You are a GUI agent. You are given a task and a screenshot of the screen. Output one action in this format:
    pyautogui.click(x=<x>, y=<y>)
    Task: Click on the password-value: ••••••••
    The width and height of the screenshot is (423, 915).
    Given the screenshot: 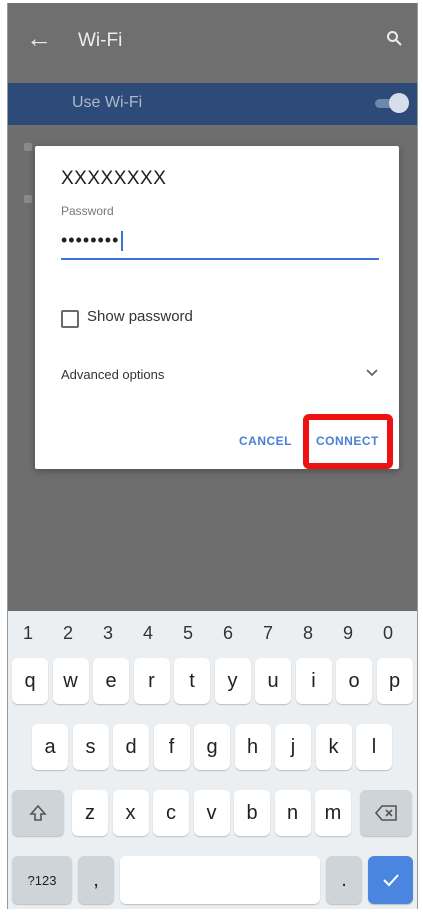 What is the action you would take?
    pyautogui.click(x=92, y=241)
    